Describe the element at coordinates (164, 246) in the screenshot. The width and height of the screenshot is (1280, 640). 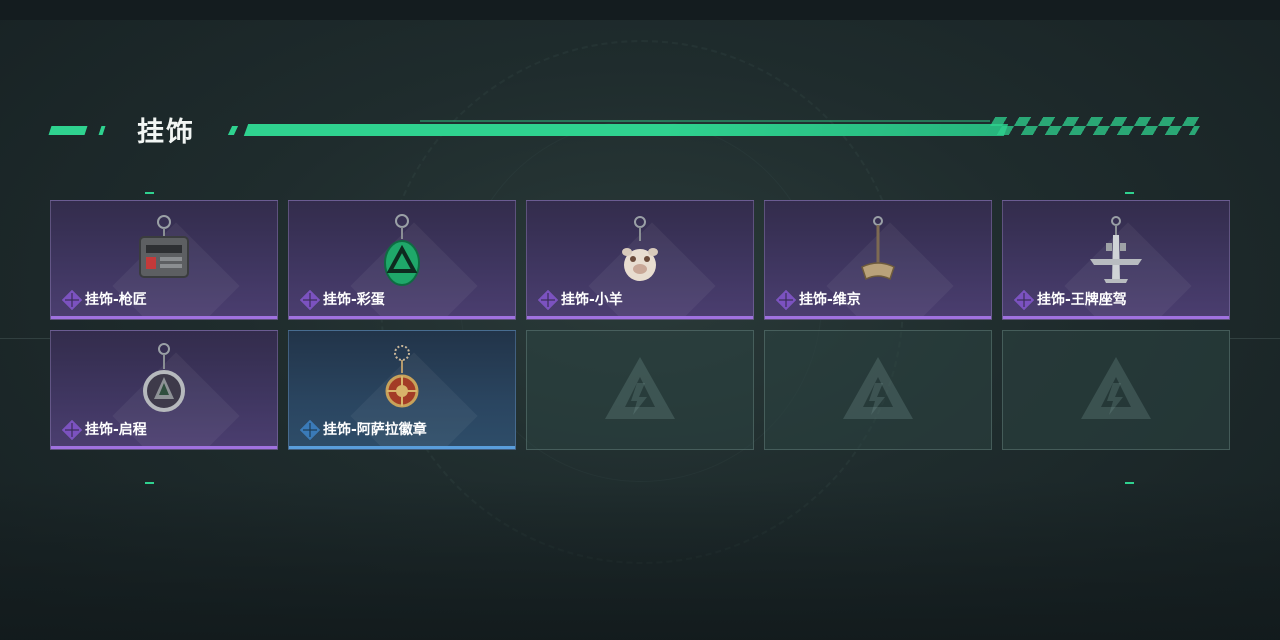
I see `gunsmith-charm-icon` at that location.